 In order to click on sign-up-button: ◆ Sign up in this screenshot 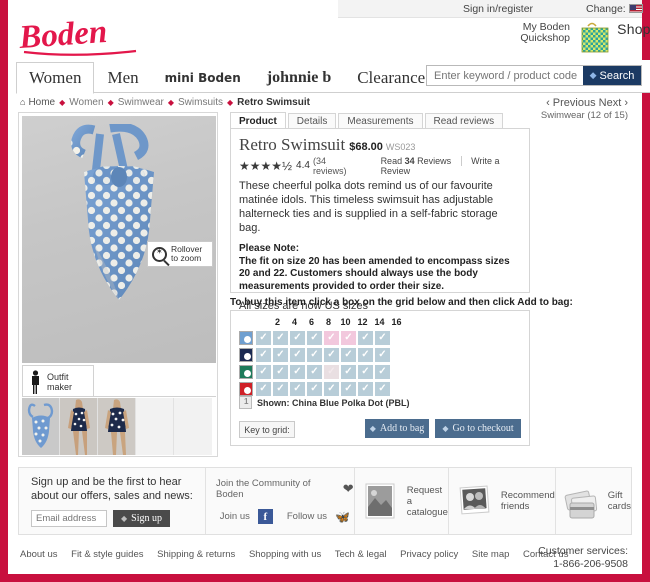, I will do `click(141, 518)`.